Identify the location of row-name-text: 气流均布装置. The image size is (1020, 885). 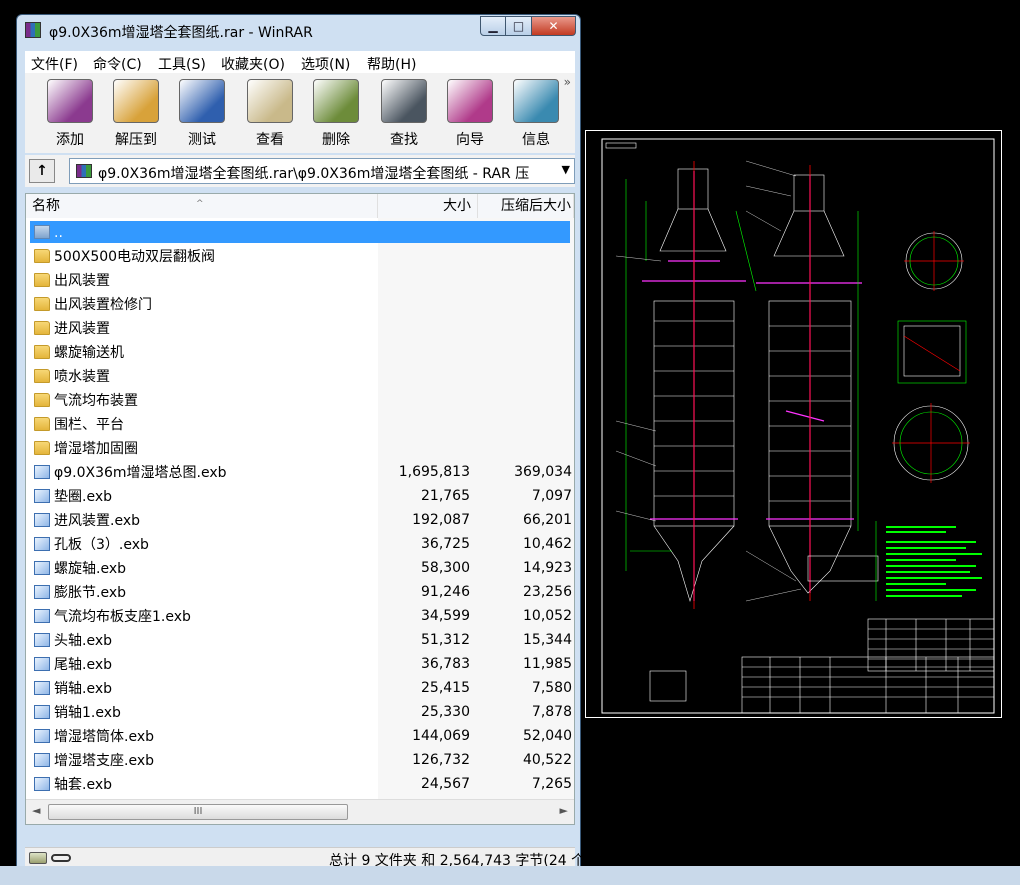
(96, 401).